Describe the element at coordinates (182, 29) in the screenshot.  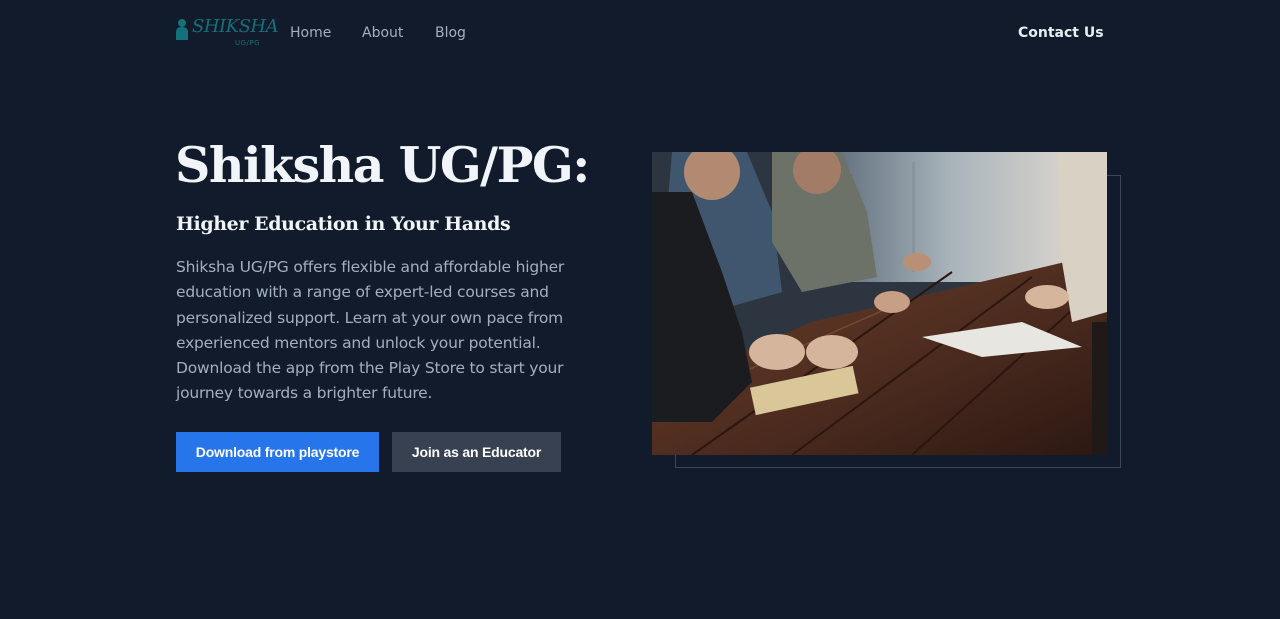
I see `person-icon` at that location.